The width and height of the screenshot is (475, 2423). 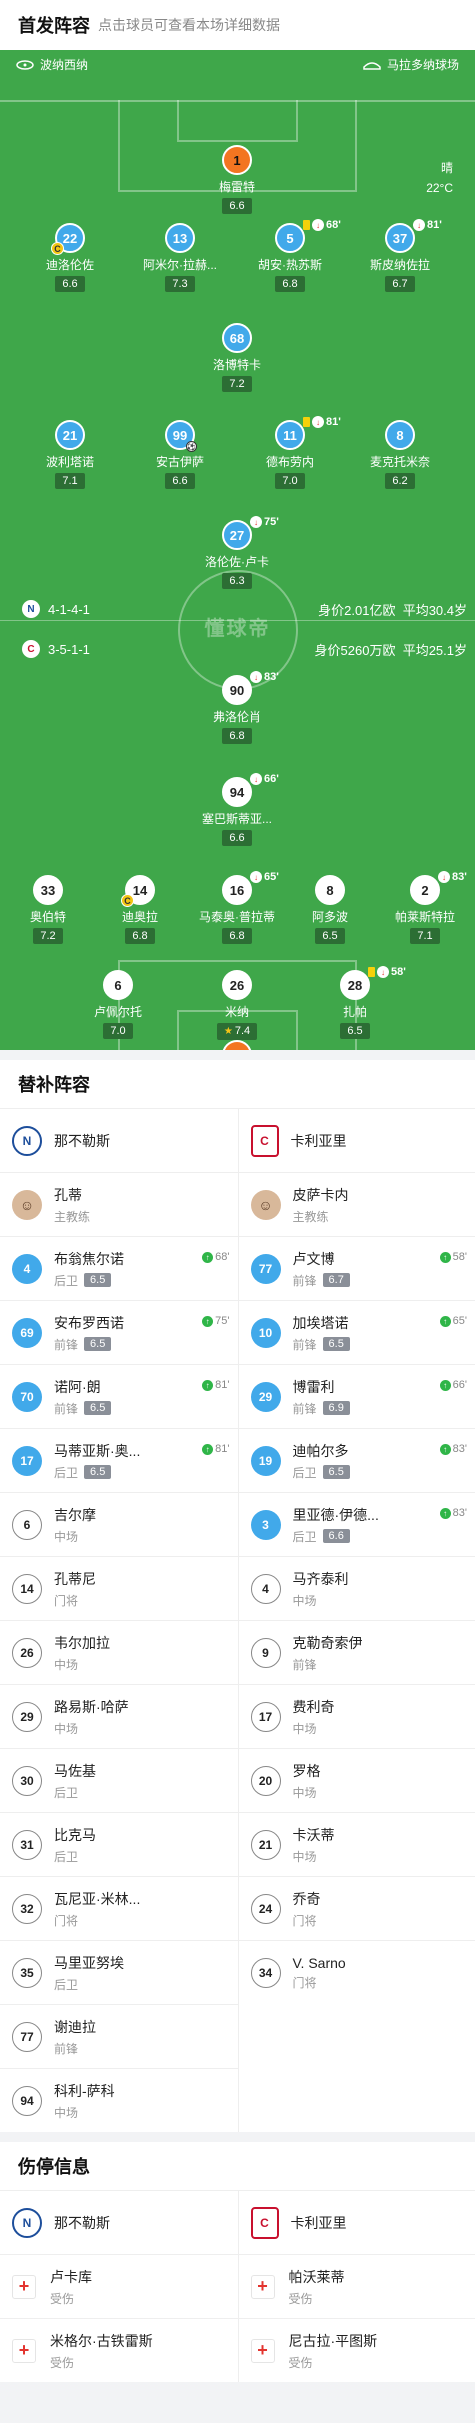 I want to click on coach-info: 孔蒂 主教练, so click(x=72, y=1205).